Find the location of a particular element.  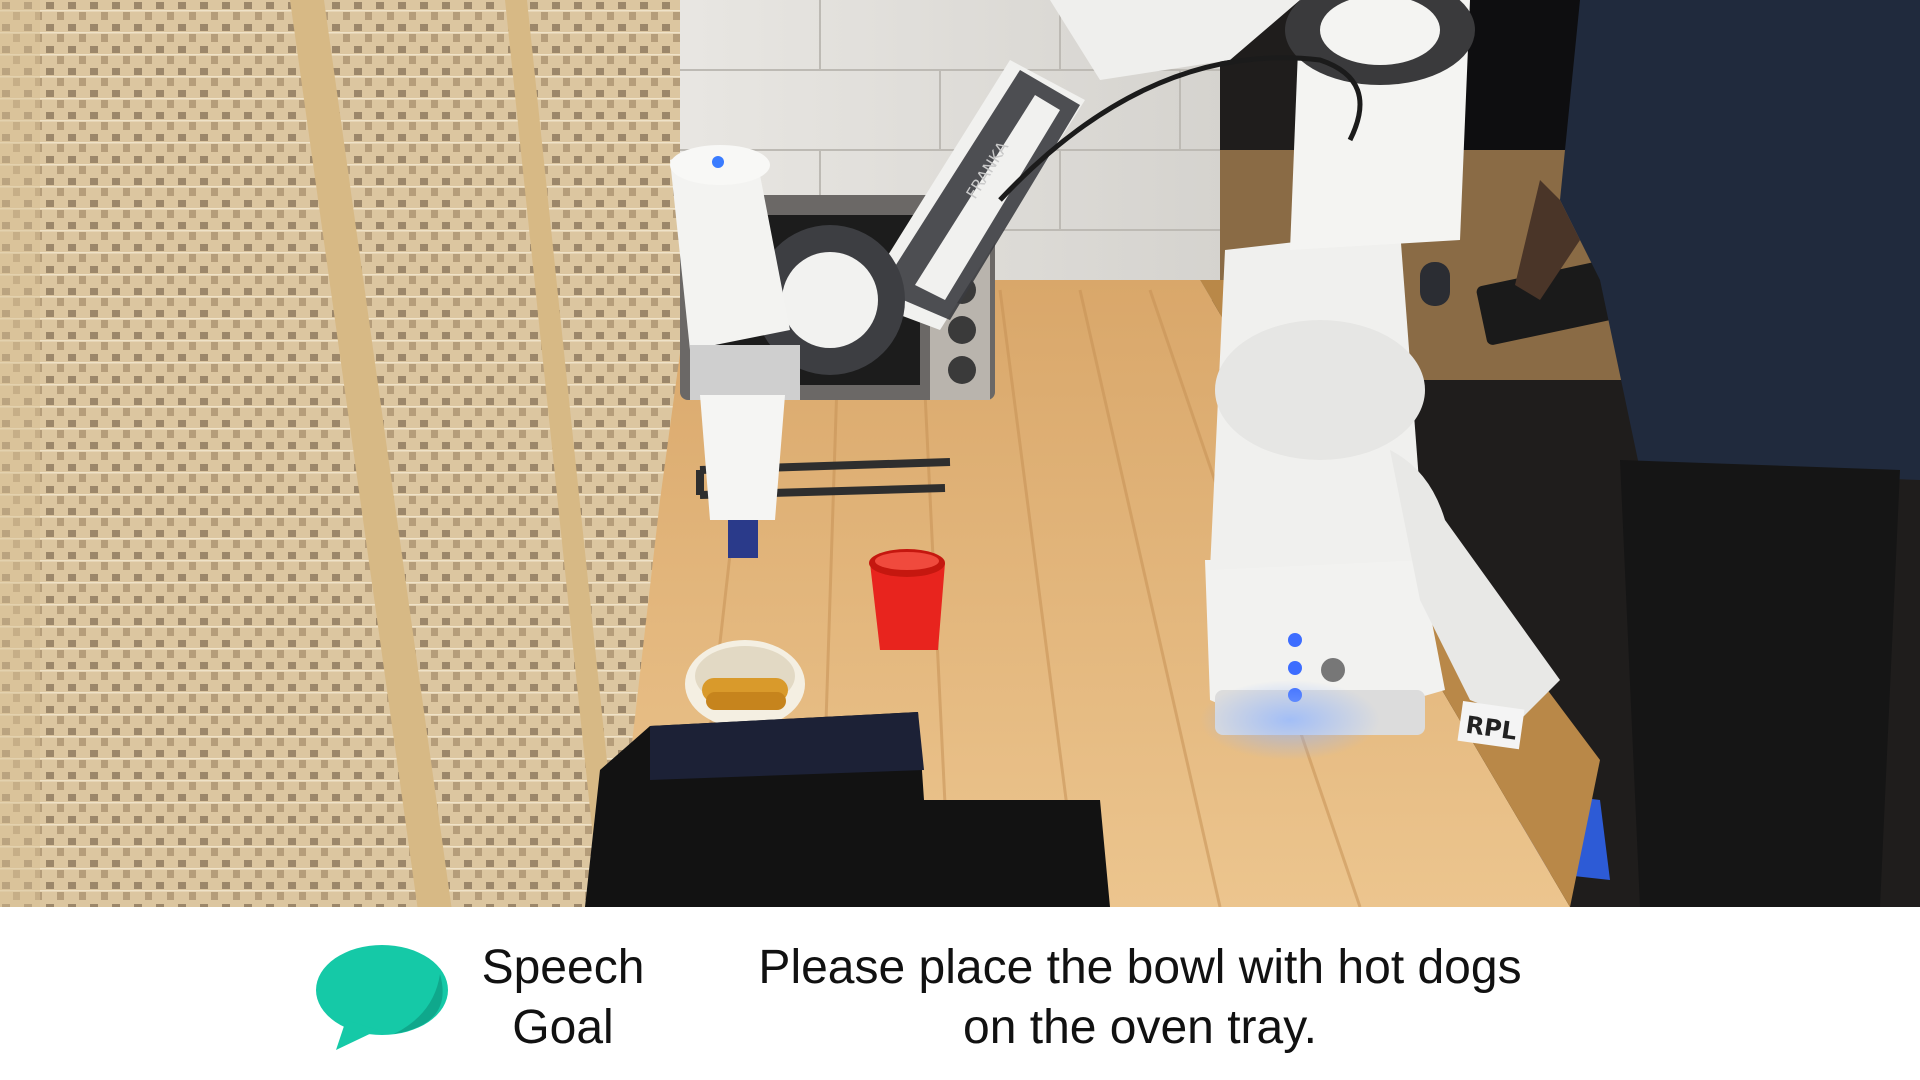

speech-goal-label-line: Speech is located at coordinates (563, 967).